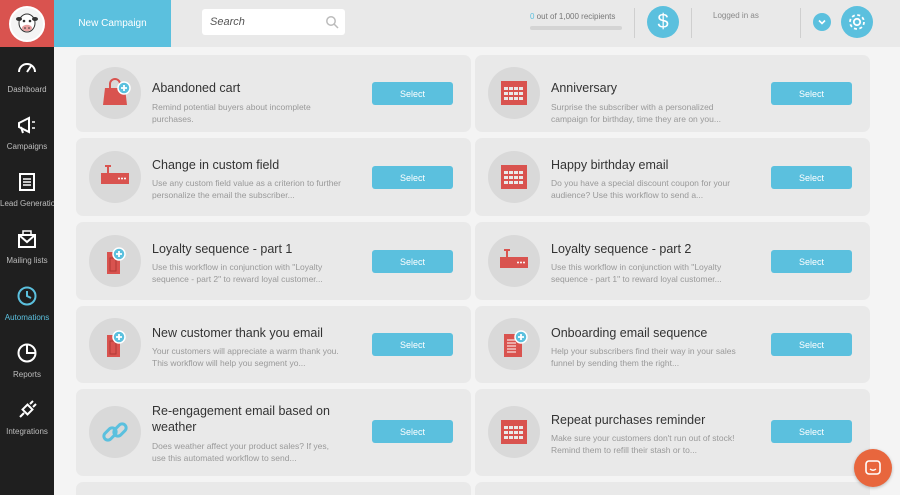 The image size is (900, 495). I want to click on app-logo, so click(27, 23).